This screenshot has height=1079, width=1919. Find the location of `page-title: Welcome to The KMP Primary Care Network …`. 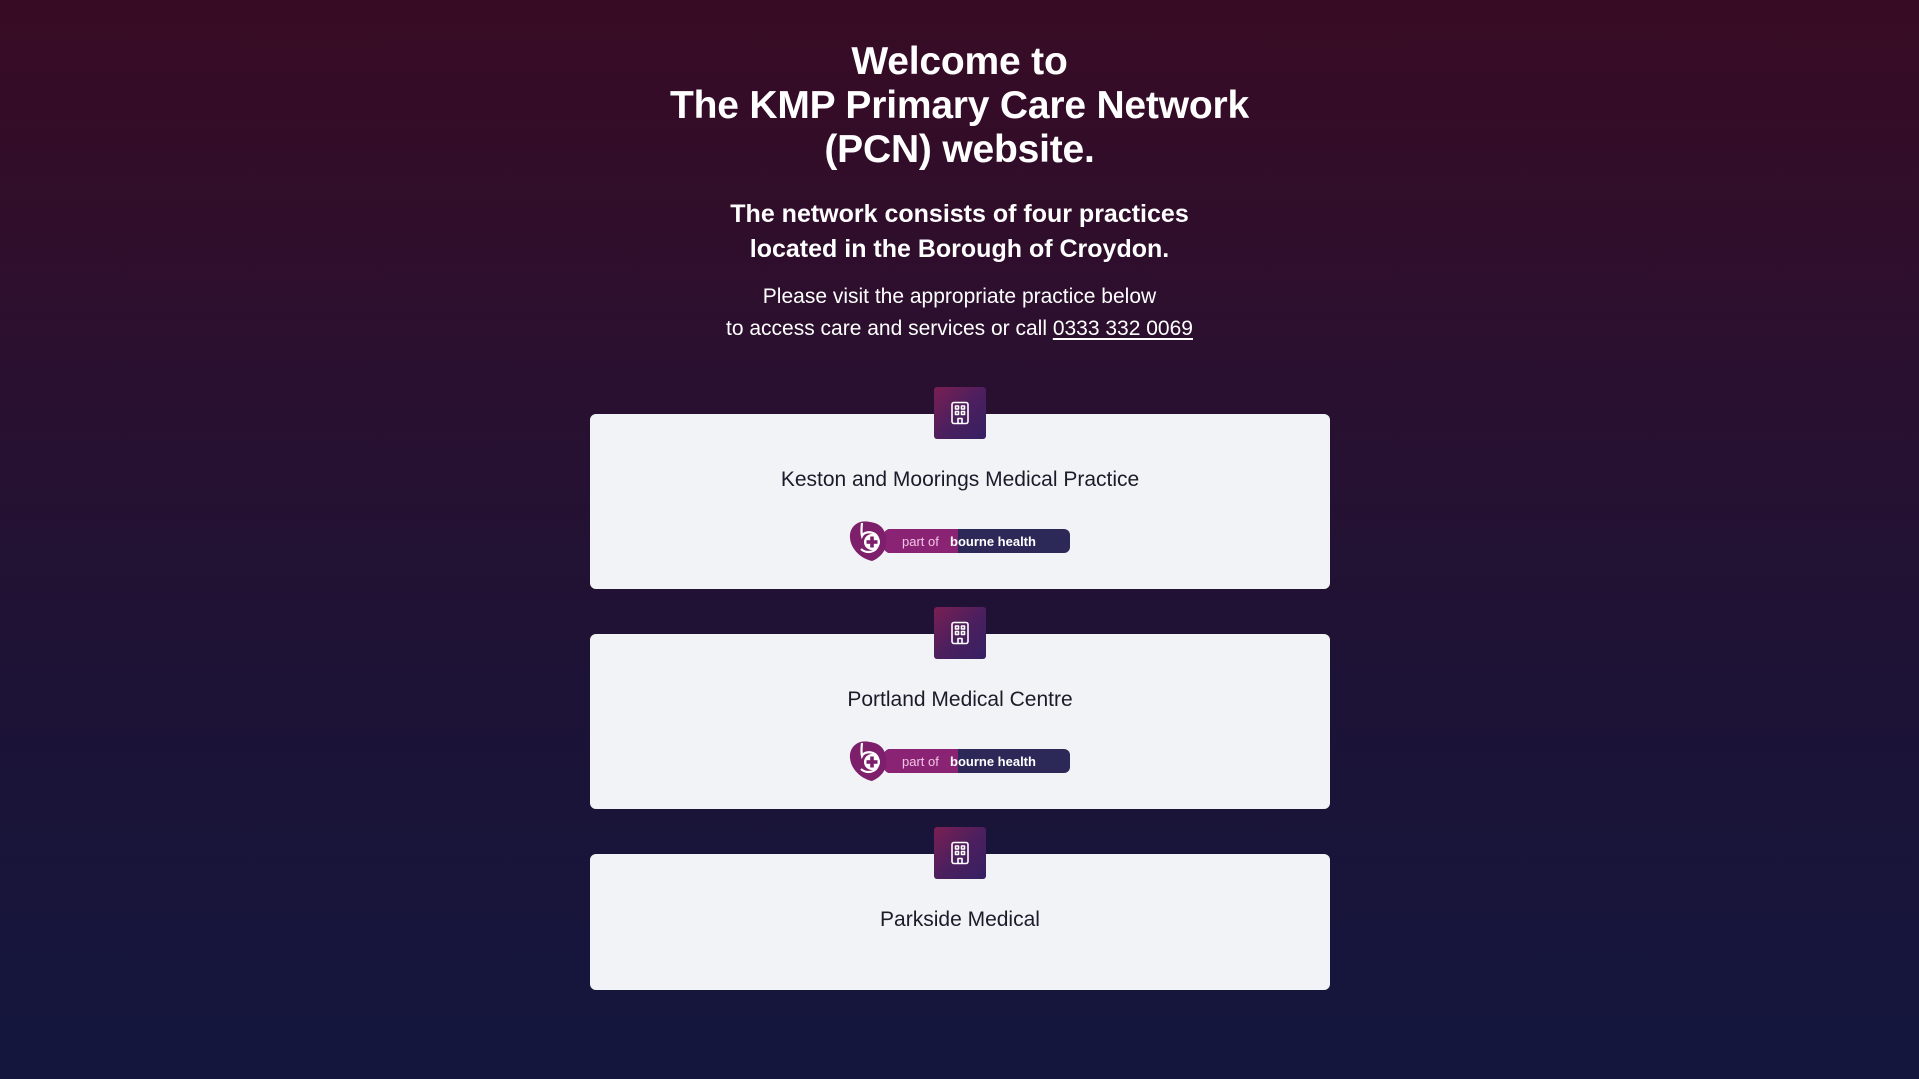

page-title: Welcome to The KMP Primary Care Network … is located at coordinates (959, 106).